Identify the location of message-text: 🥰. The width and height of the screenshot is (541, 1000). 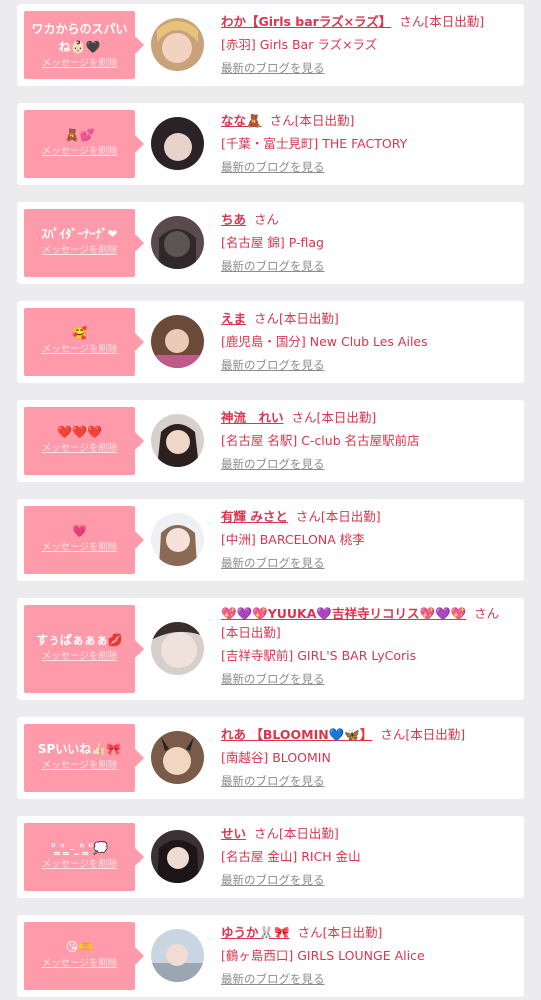
(79, 333).